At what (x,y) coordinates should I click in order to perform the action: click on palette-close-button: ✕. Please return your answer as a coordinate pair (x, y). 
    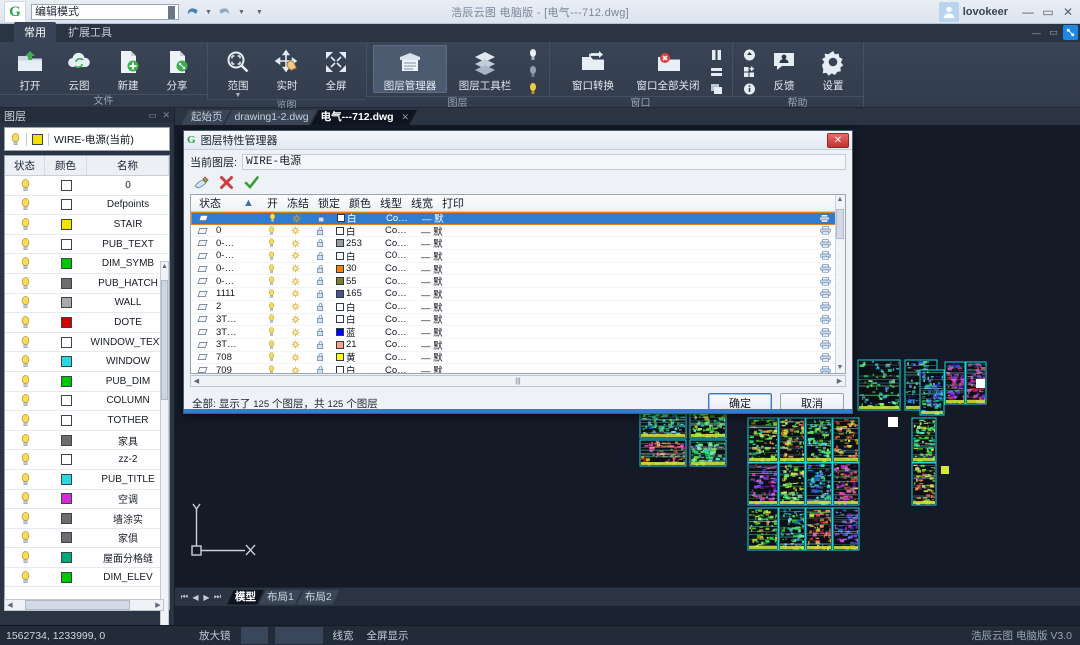
    Looking at the image, I should click on (166, 115).